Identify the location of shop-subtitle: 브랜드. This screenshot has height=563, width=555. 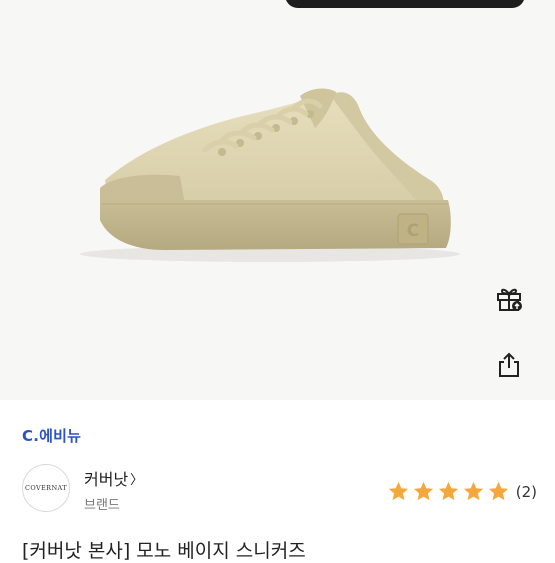
(102, 505).